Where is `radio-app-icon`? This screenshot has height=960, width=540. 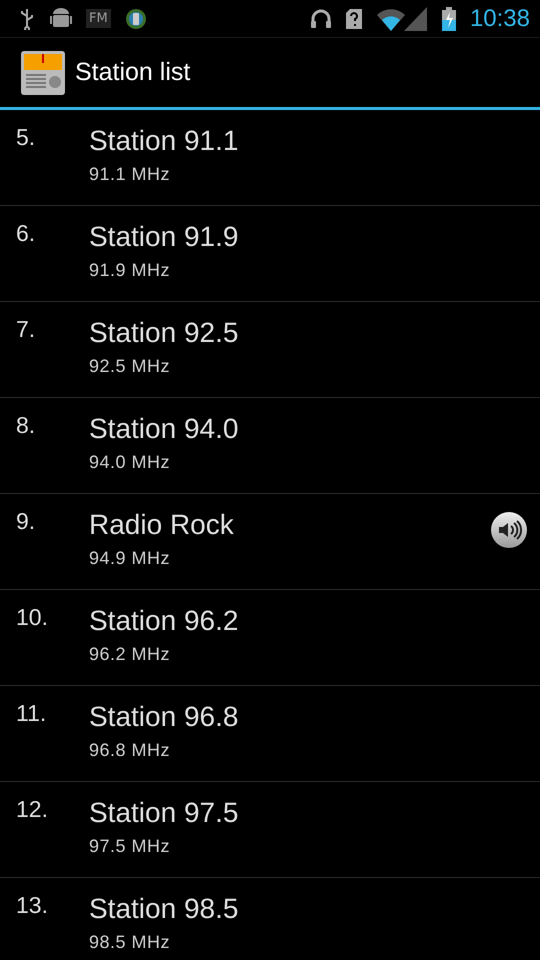
radio-app-icon is located at coordinates (43, 72).